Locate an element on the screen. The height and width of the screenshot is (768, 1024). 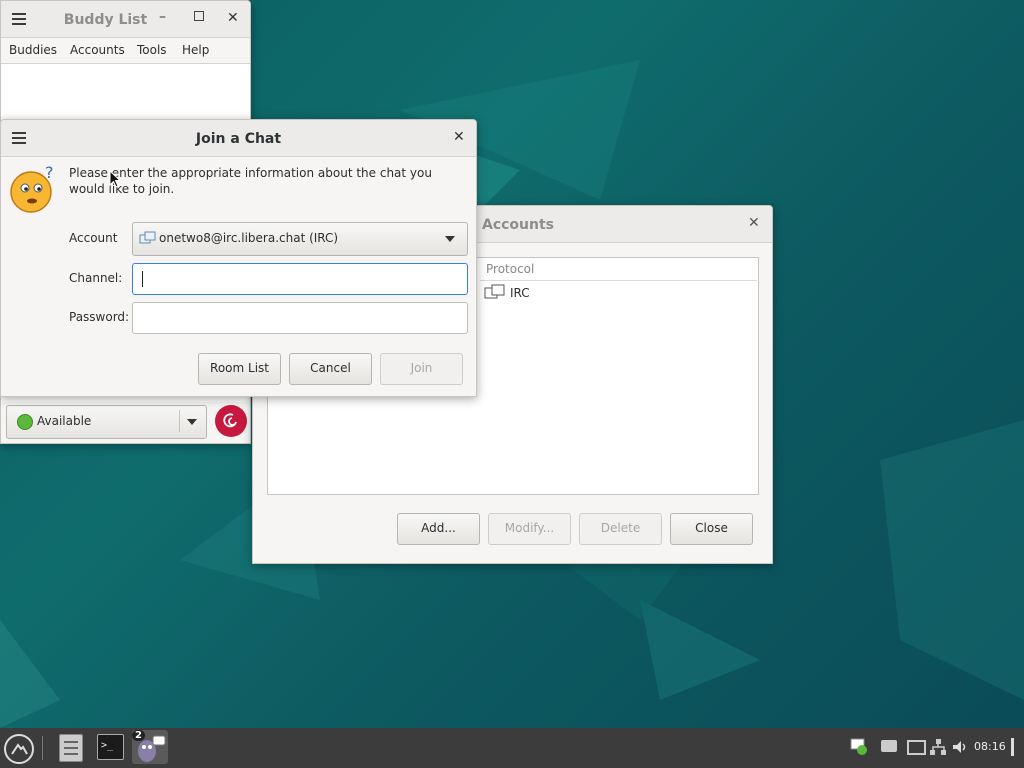
volume-icon is located at coordinates (960, 747).